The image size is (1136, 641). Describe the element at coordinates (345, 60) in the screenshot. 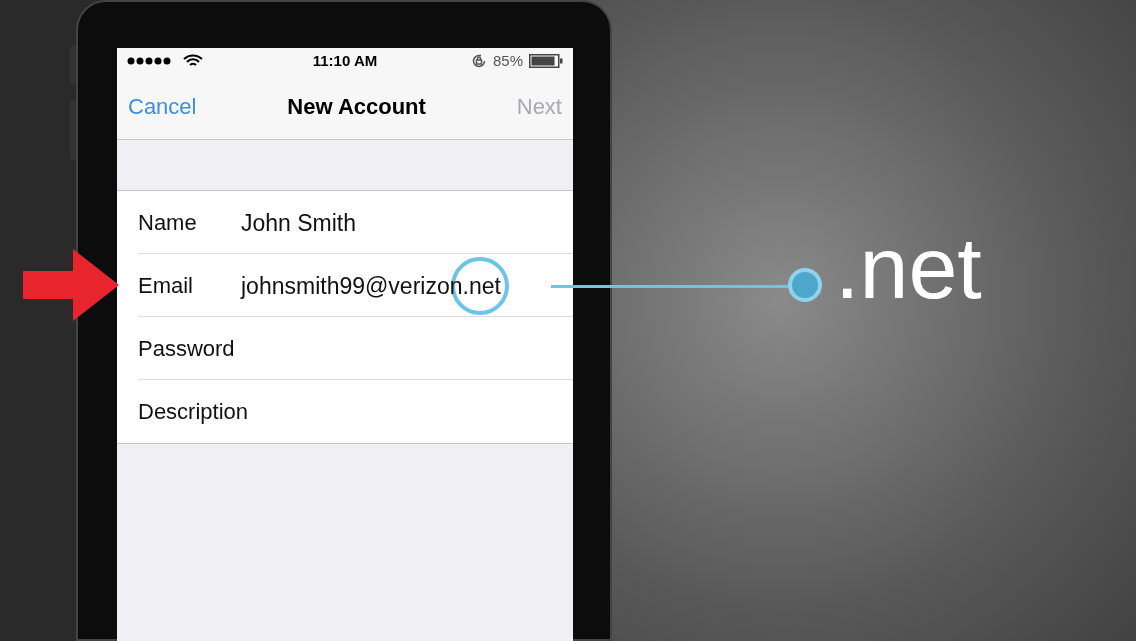

I see `status-time: 11:10 AM` at that location.